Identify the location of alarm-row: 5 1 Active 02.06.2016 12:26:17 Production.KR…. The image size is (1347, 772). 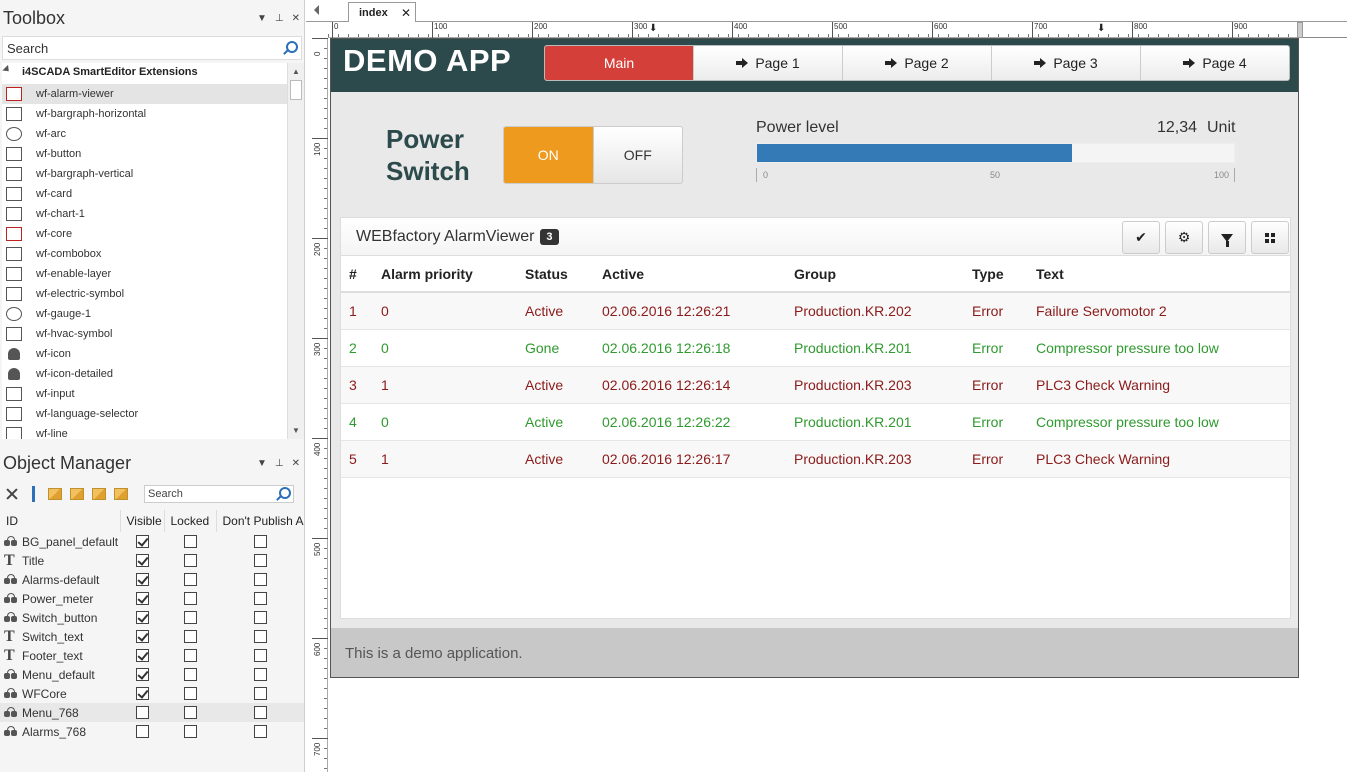
(815, 459).